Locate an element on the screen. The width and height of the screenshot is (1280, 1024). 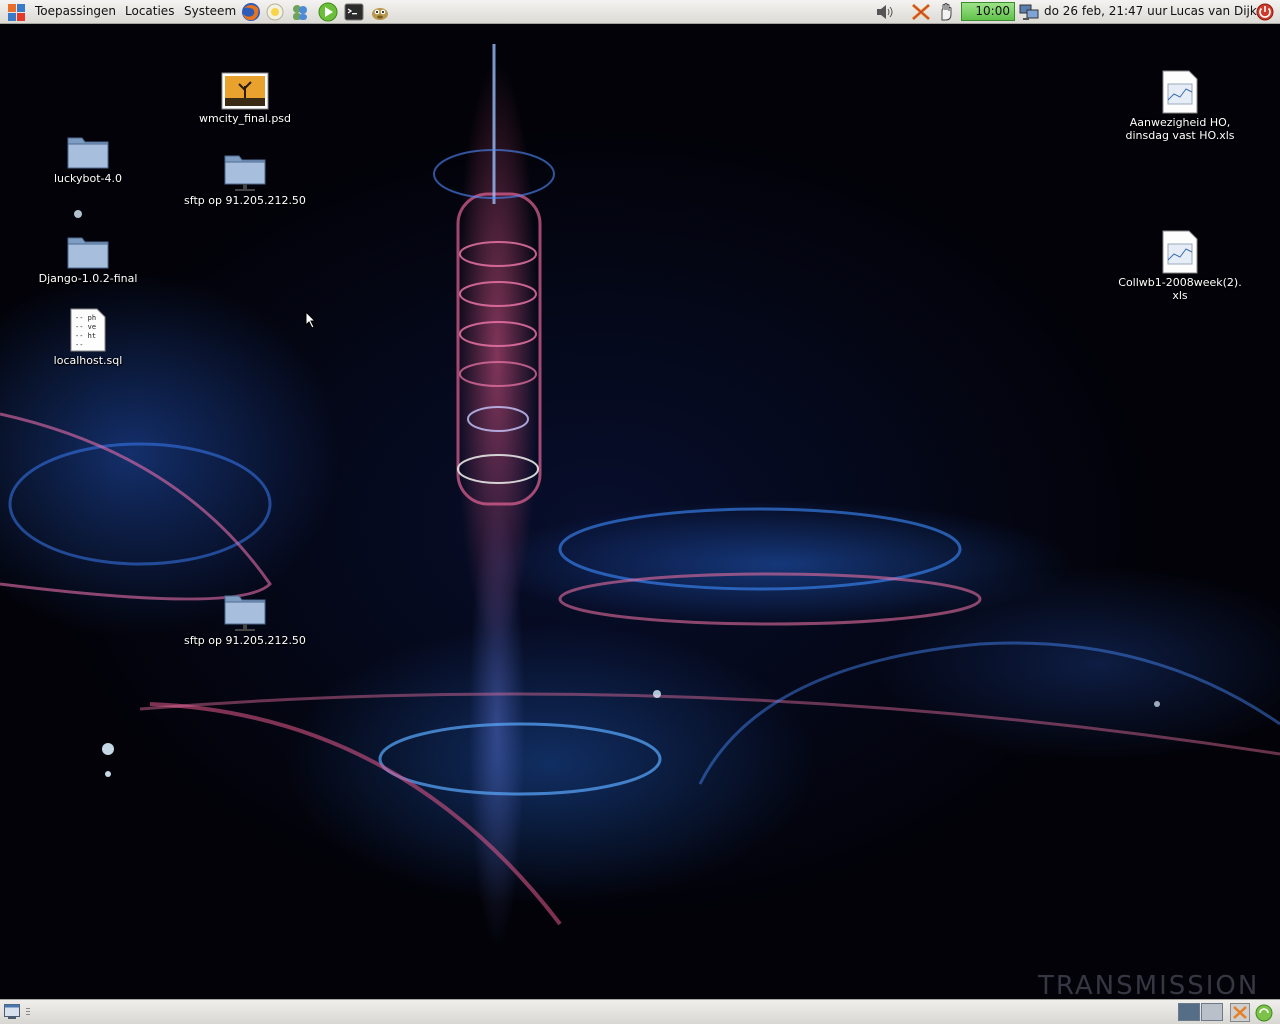
sql-preview-line: -- is located at coordinates (79, 345).